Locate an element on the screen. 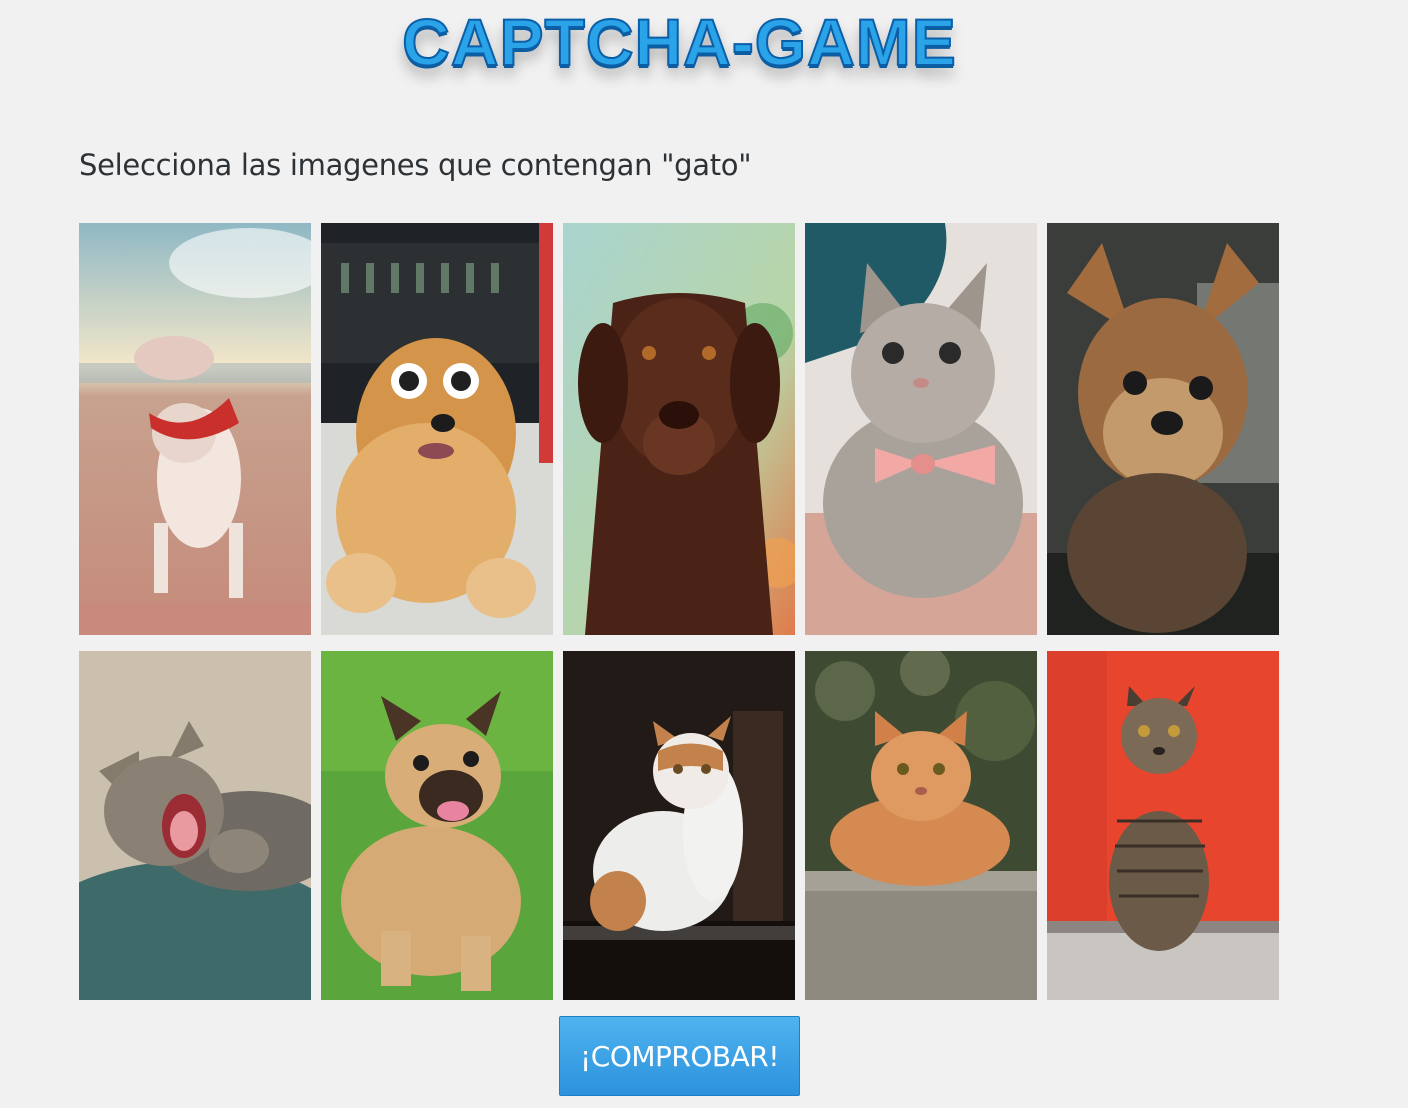  cat-orange-image is located at coordinates (921, 825).